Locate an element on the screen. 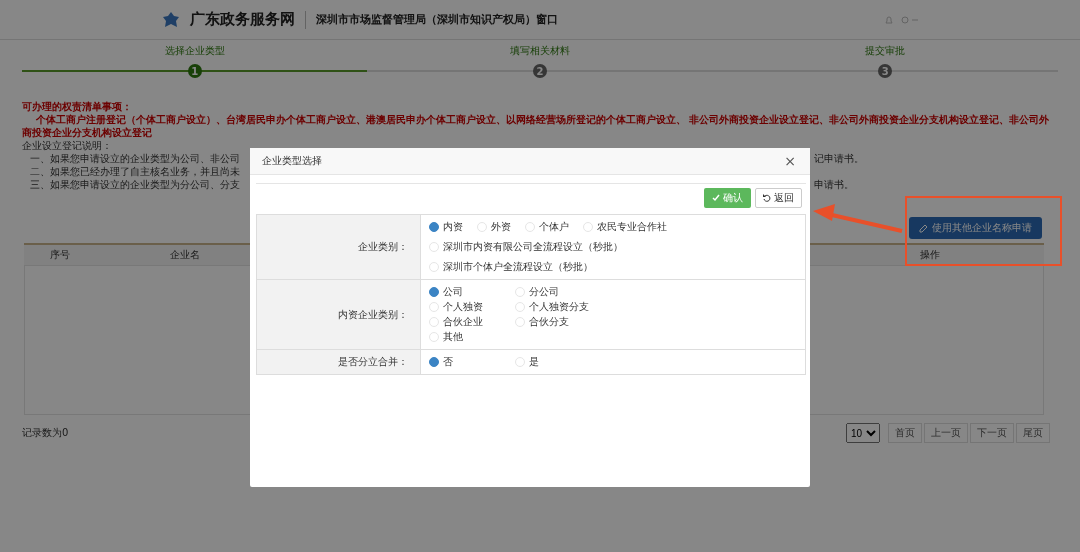 The width and height of the screenshot is (1080, 552). check-icon is located at coordinates (716, 198).